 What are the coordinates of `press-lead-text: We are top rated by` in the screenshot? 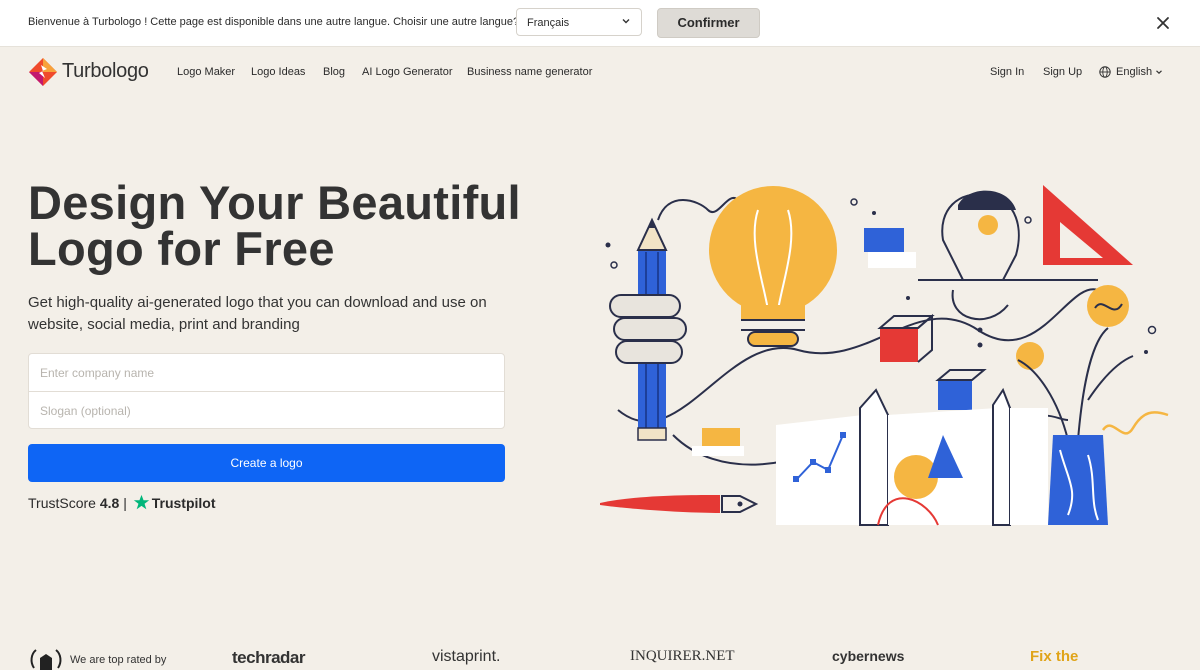 It's located at (118, 660).